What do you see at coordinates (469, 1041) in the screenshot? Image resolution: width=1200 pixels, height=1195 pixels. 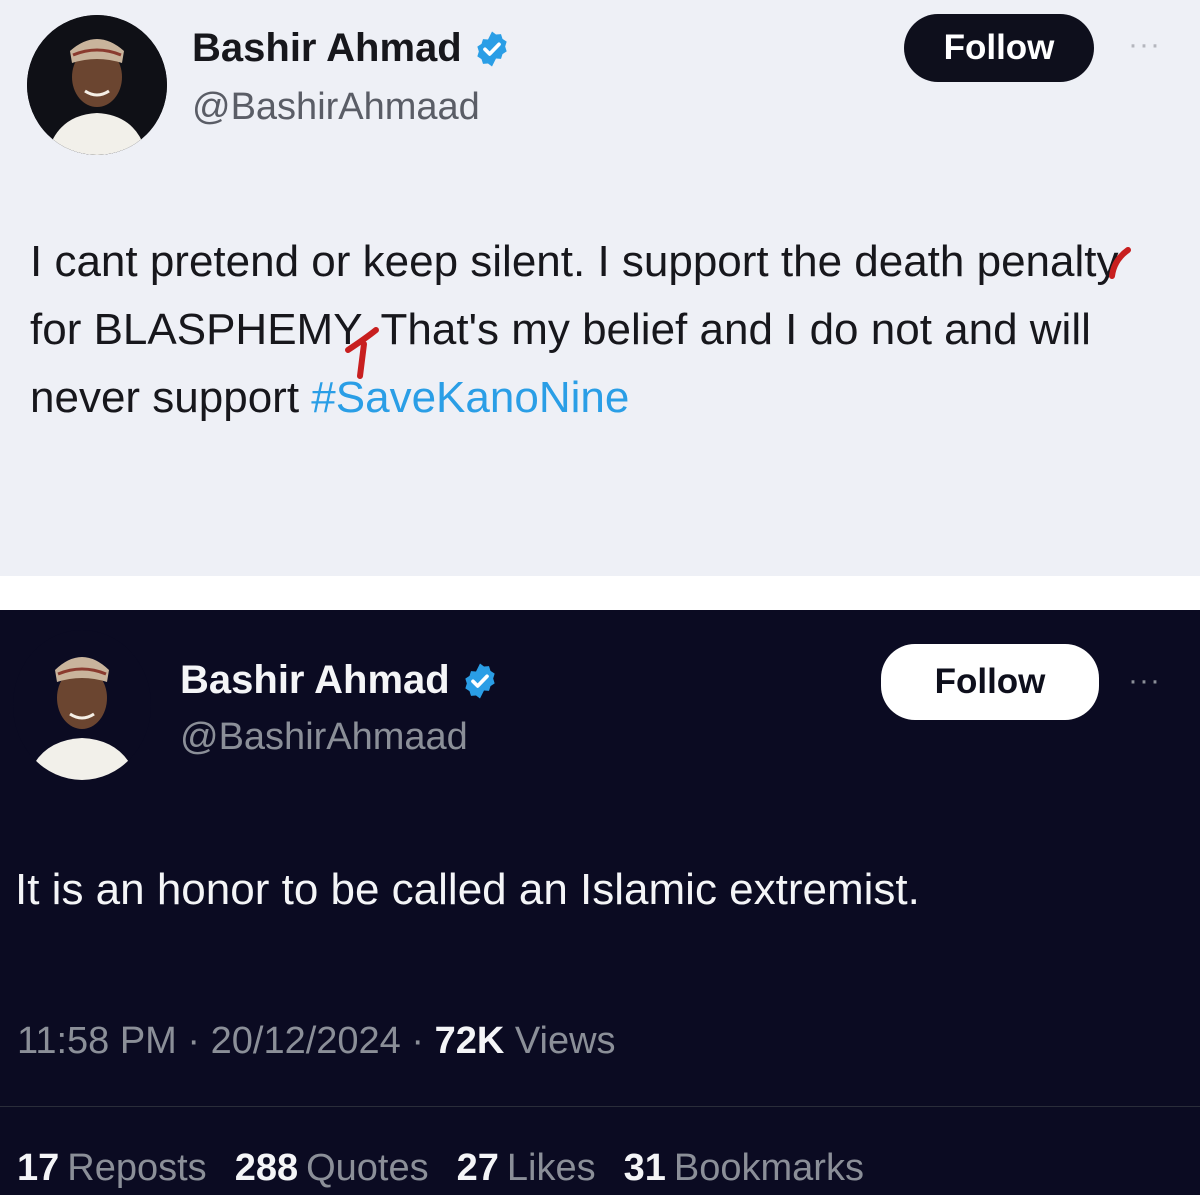 I see `views-count: 72K` at bounding box center [469, 1041].